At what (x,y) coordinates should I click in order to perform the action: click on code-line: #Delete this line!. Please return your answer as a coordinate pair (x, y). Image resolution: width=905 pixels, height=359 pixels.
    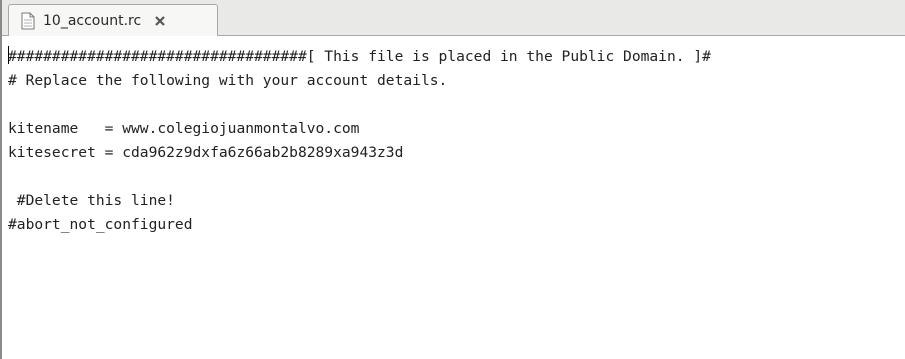
    Looking at the image, I should click on (91, 200).